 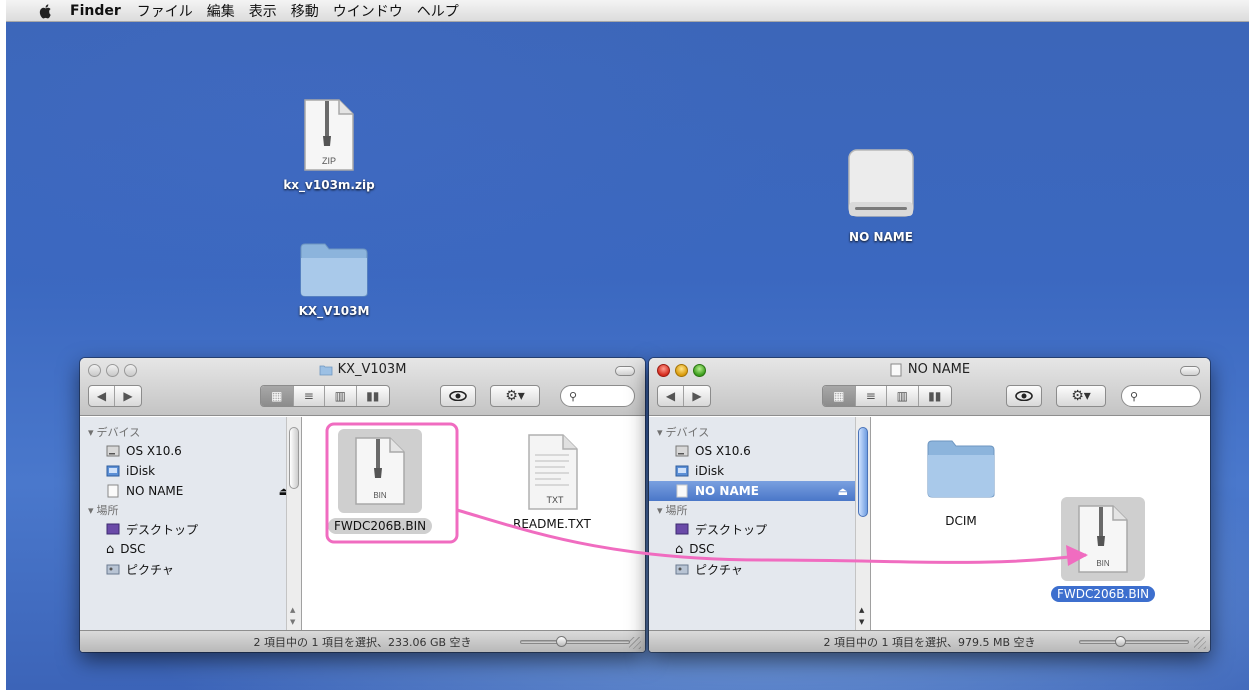 What do you see at coordinates (113, 569) in the screenshot?
I see `pictures-folder-icon` at bounding box center [113, 569].